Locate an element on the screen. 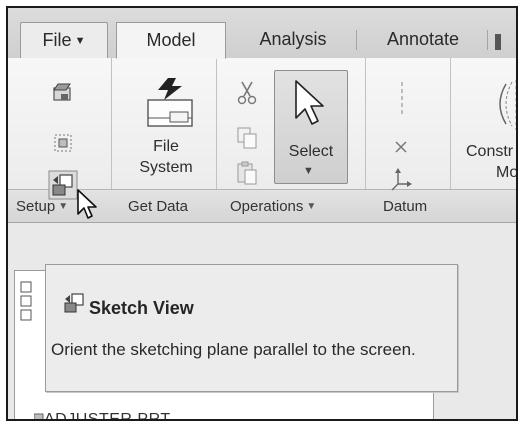 This screenshot has width=526, height=429. coordinate-system-icon is located at coordinates (401, 179).